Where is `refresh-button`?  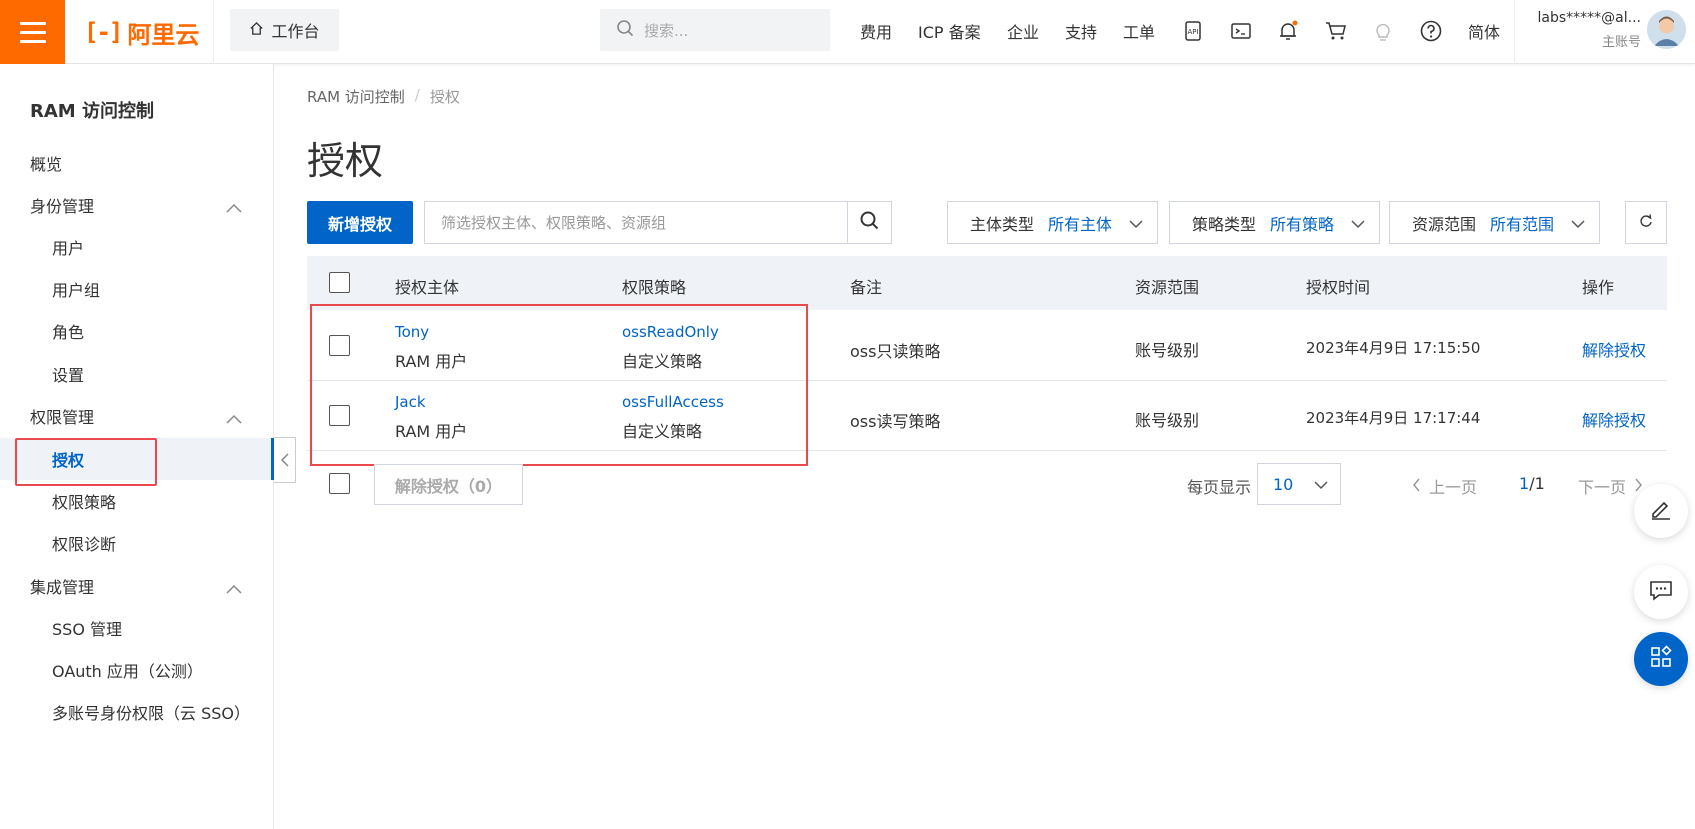
refresh-button is located at coordinates (1646, 222).